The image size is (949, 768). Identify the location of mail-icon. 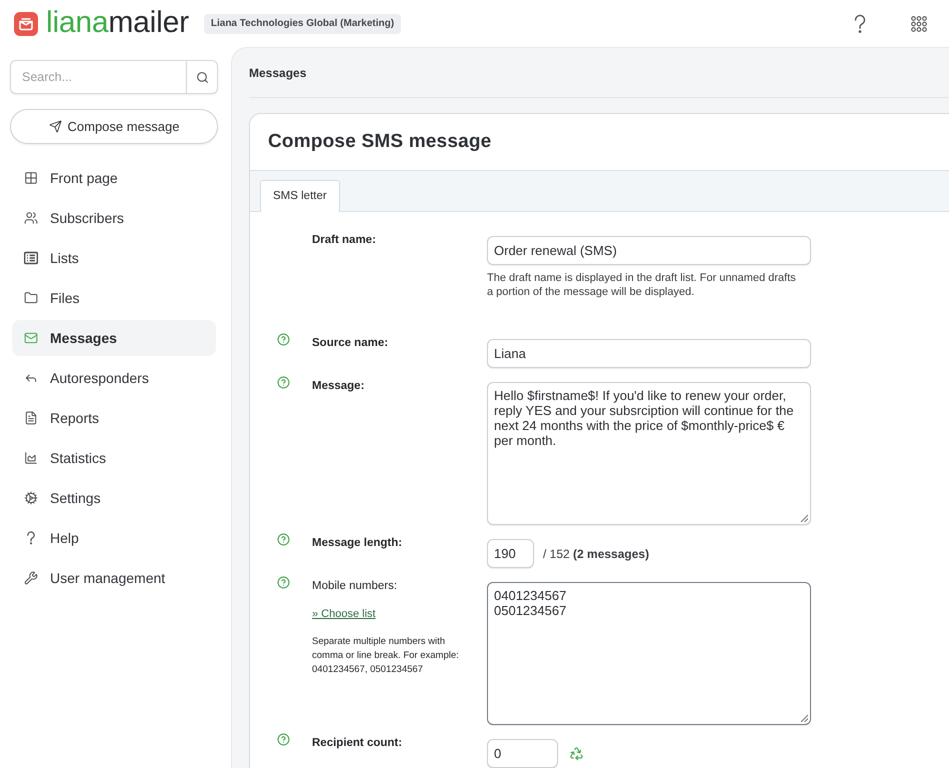
(31, 338).